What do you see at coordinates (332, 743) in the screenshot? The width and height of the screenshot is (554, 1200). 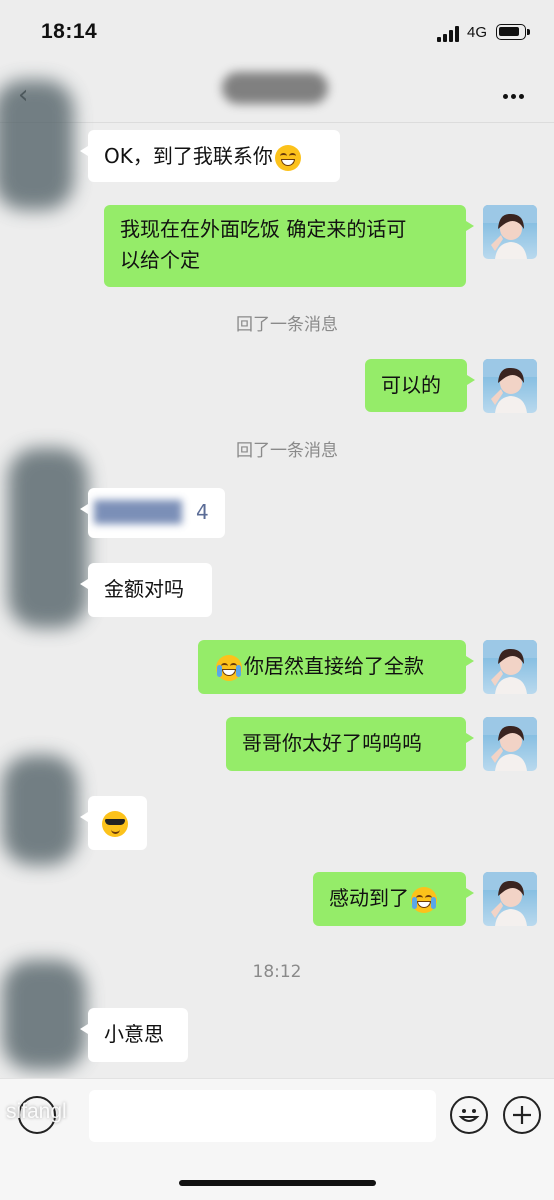 I see `message-text: 哥哥你太好了呜呜呜` at bounding box center [332, 743].